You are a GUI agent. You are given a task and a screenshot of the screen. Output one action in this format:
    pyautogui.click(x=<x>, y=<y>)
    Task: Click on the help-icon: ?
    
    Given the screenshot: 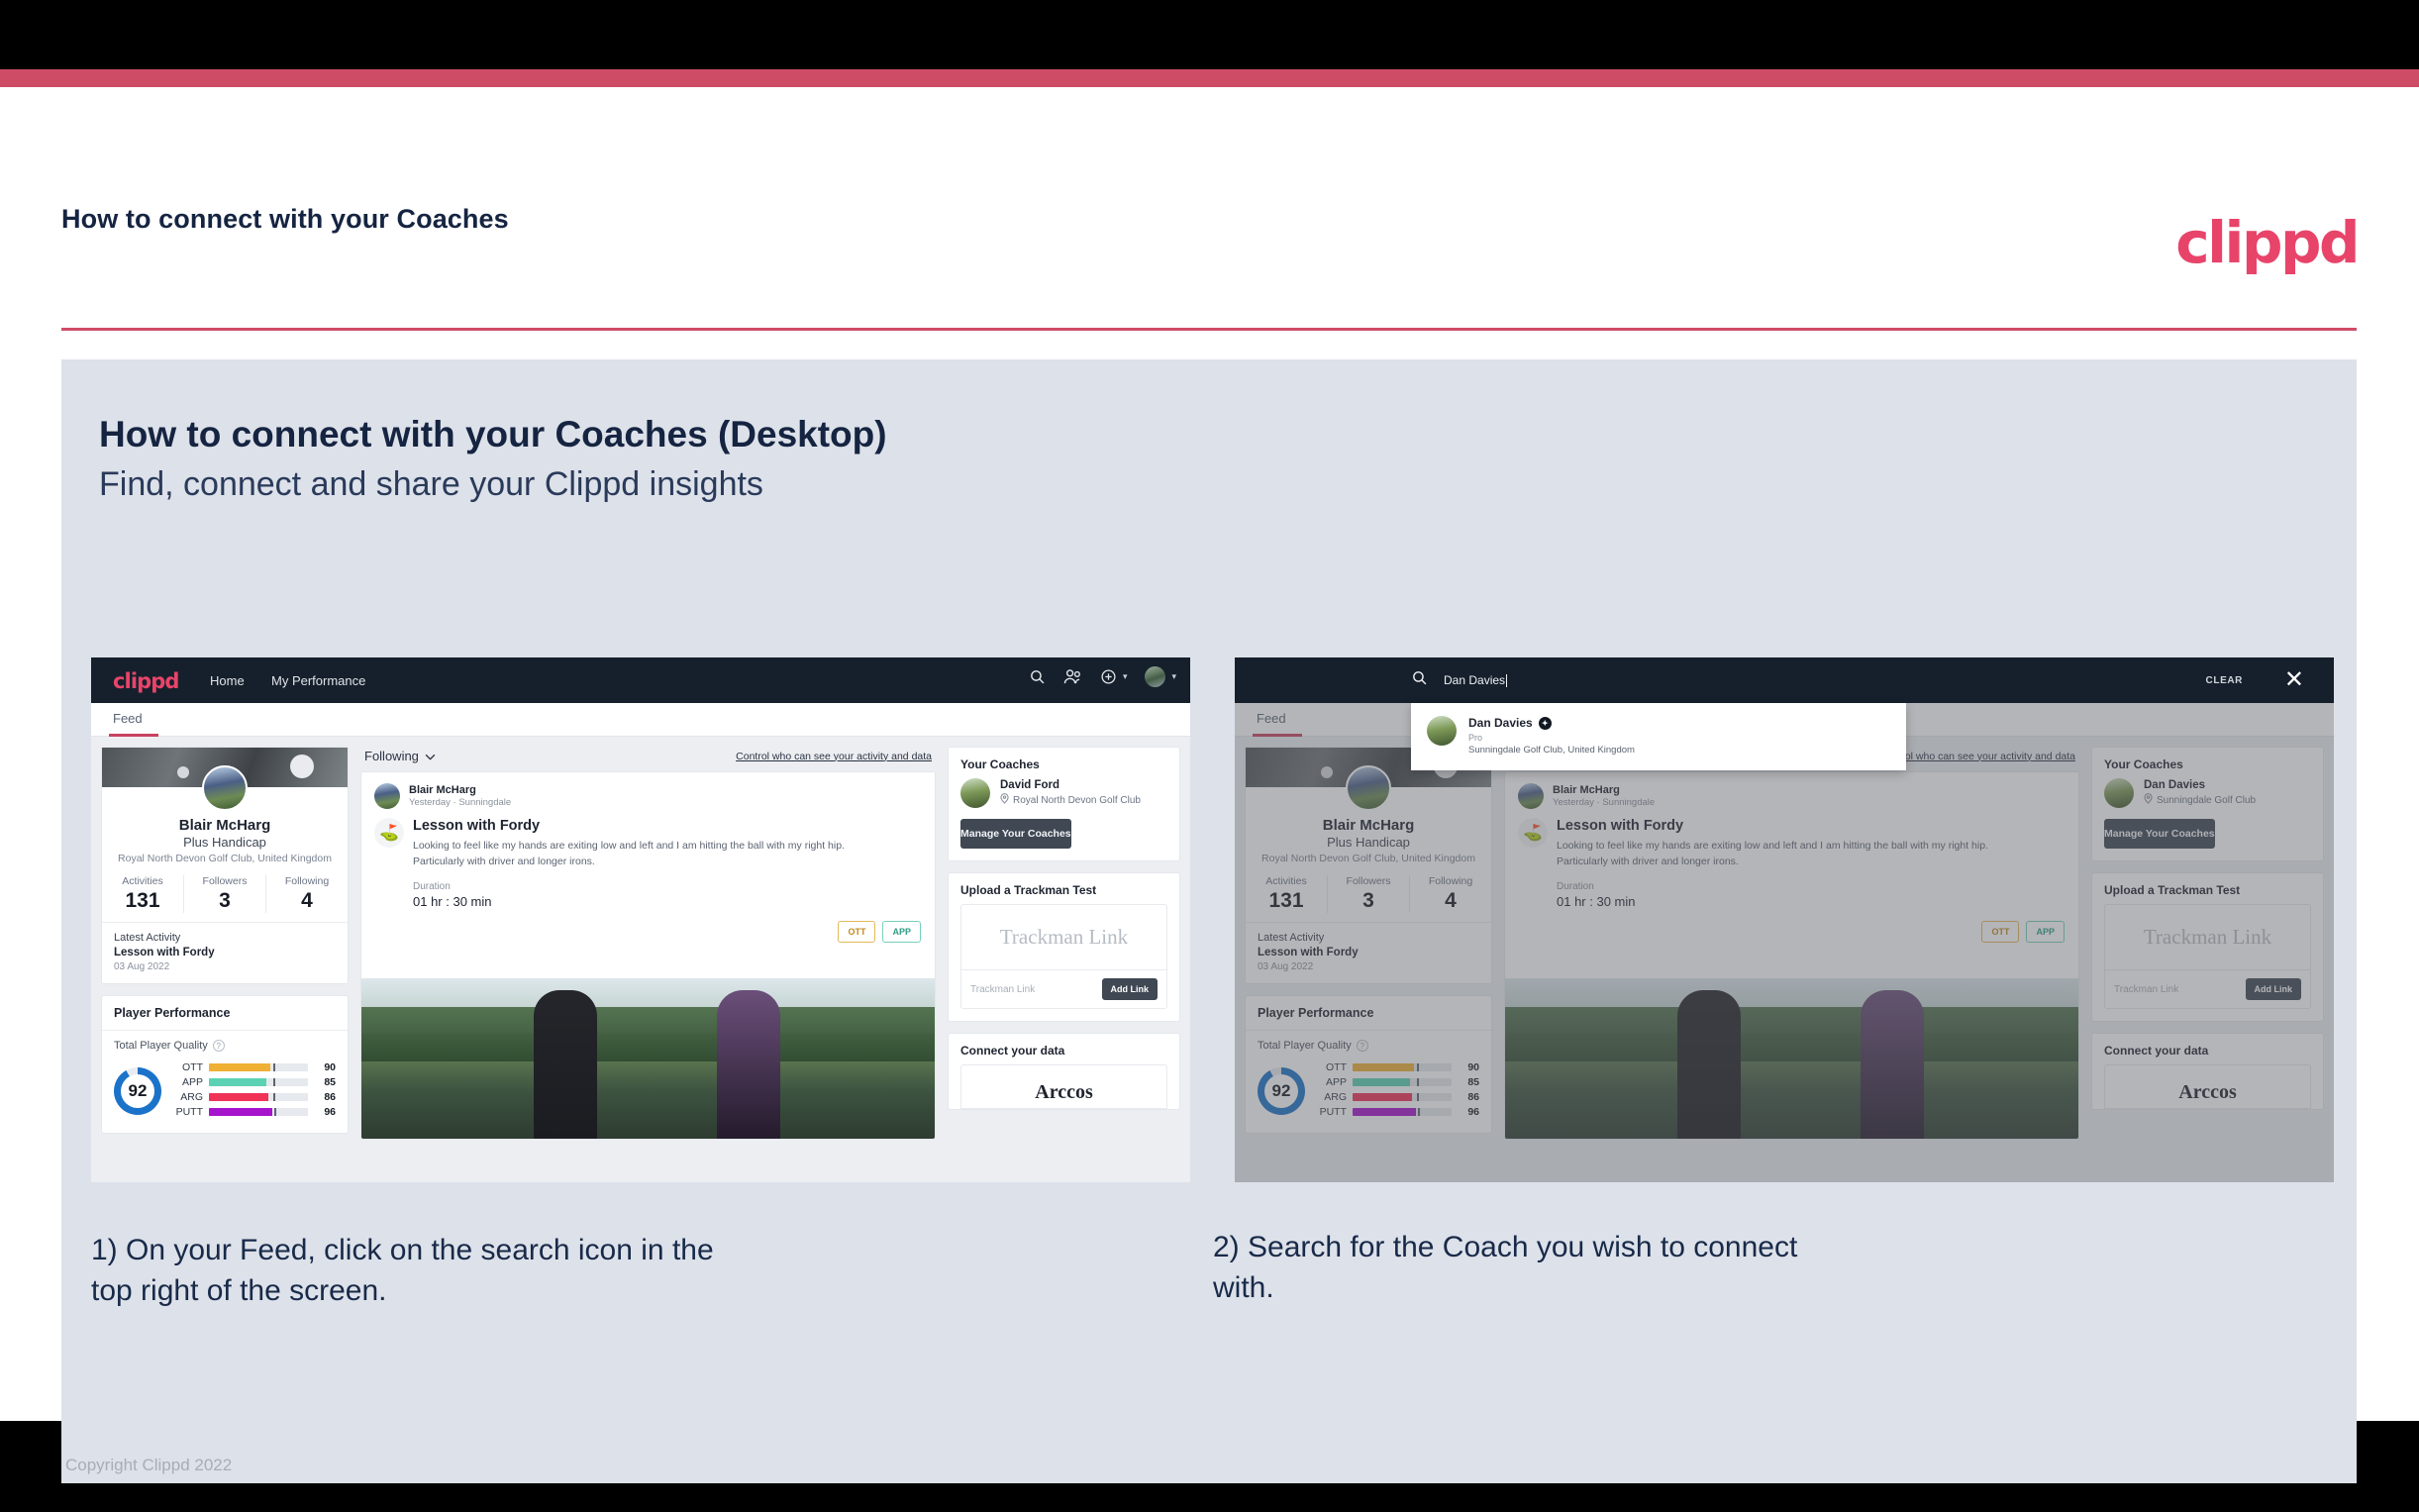 What is the action you would take?
    pyautogui.click(x=218, y=1046)
    